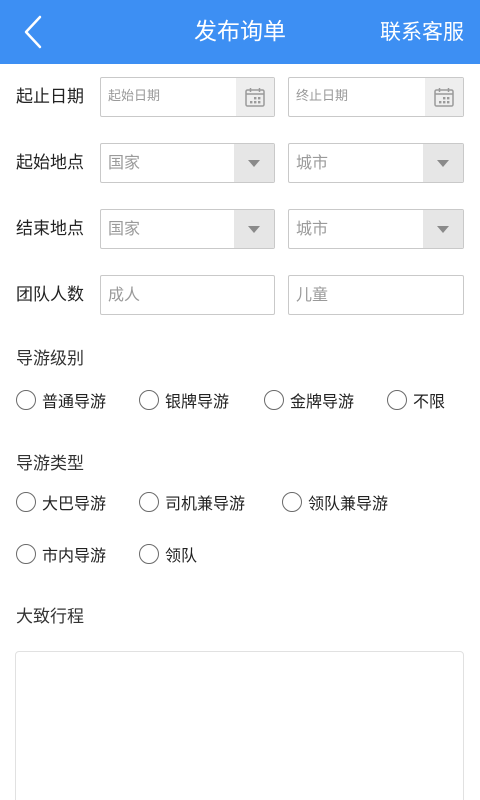  I want to click on guide-level-option-any: 不限, so click(416, 400).